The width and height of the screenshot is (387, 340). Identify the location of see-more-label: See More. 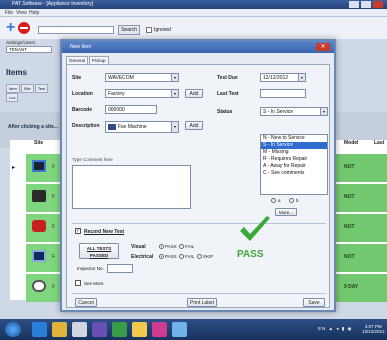
(94, 283).